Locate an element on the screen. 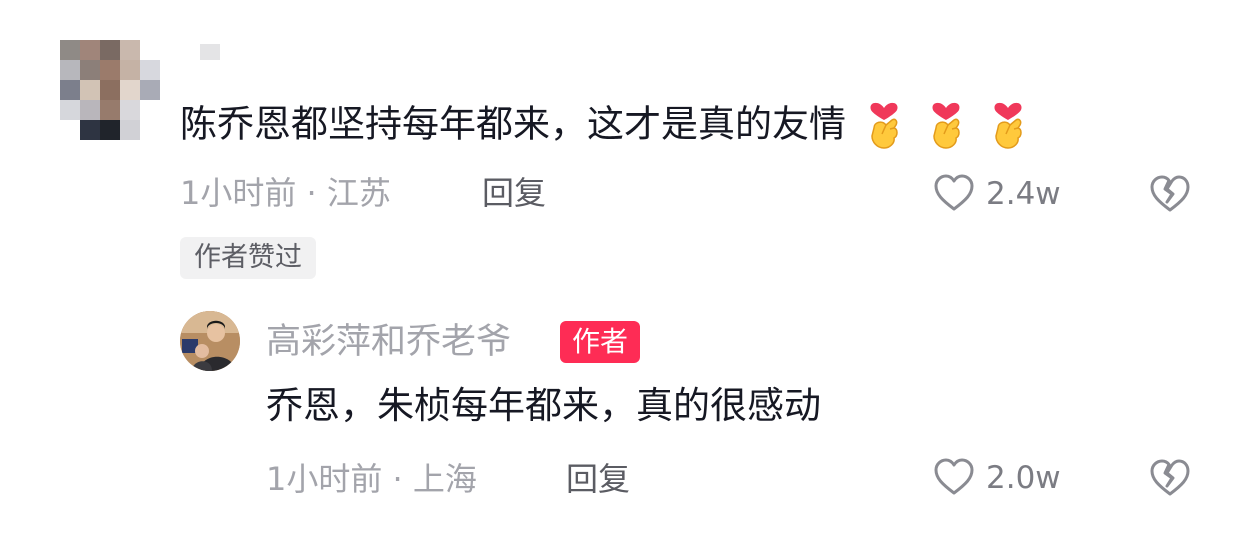 This screenshot has width=1242, height=552. comment-time-location: 1小时前 · 江苏 is located at coordinates (285, 193).